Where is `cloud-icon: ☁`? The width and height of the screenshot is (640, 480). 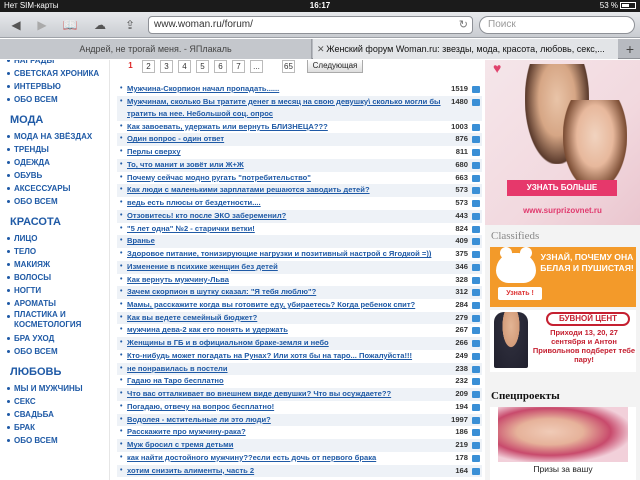
cloud-icon: ☁ is located at coordinates (100, 25).